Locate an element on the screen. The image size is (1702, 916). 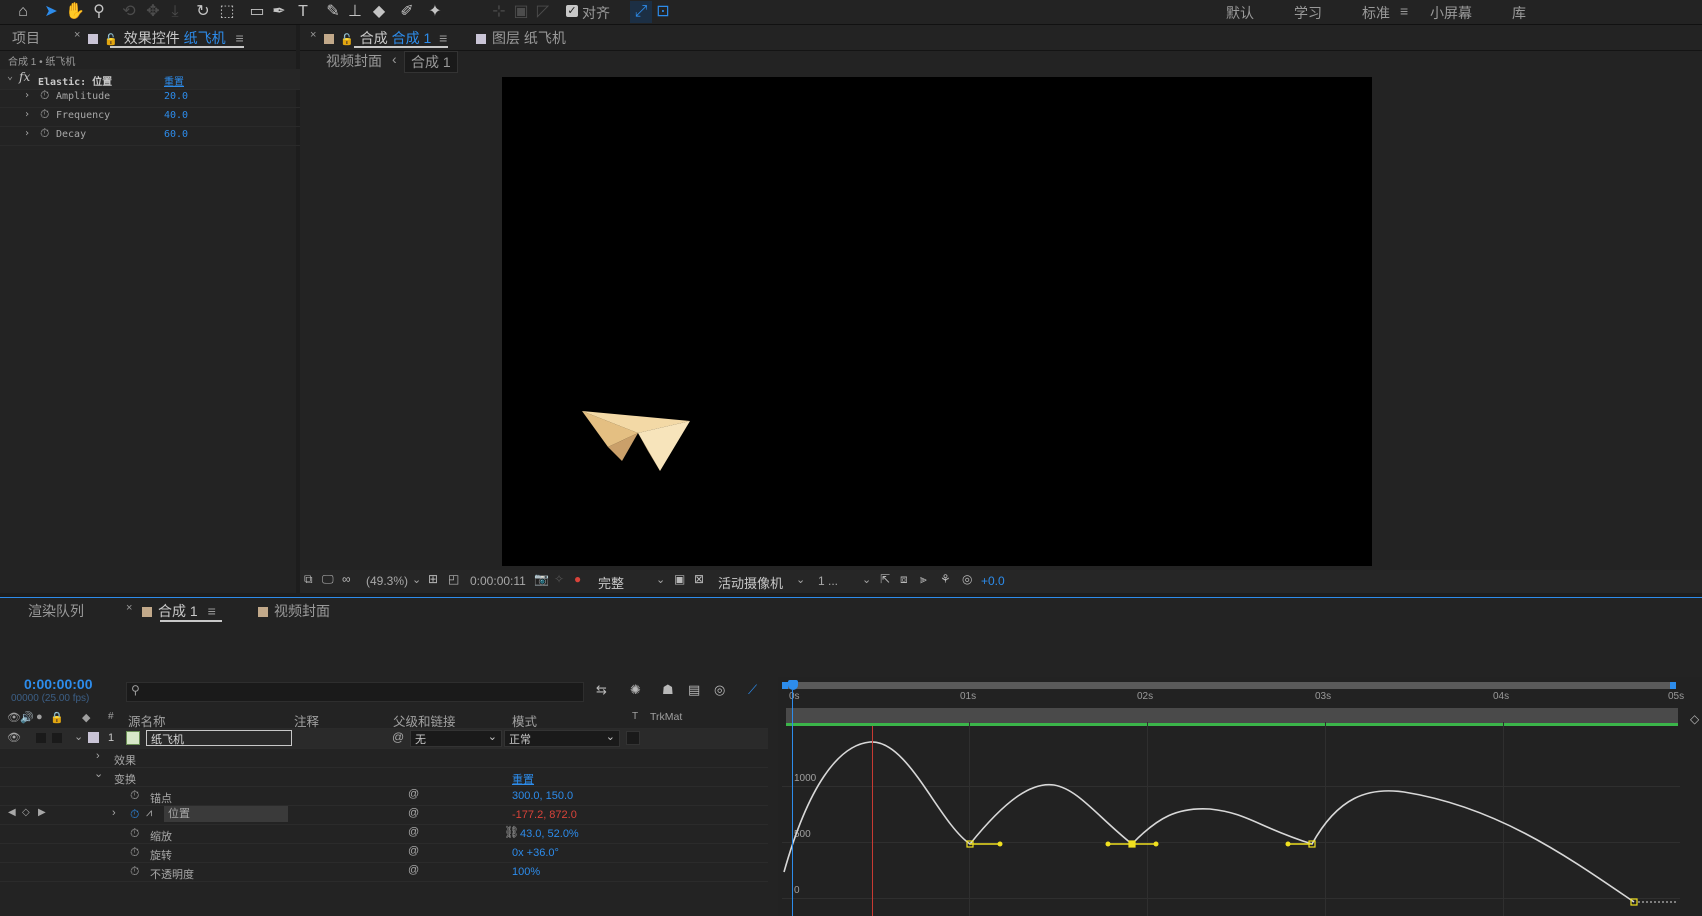
dolly-camera-icon: ⤓ is located at coordinates (175, 12).